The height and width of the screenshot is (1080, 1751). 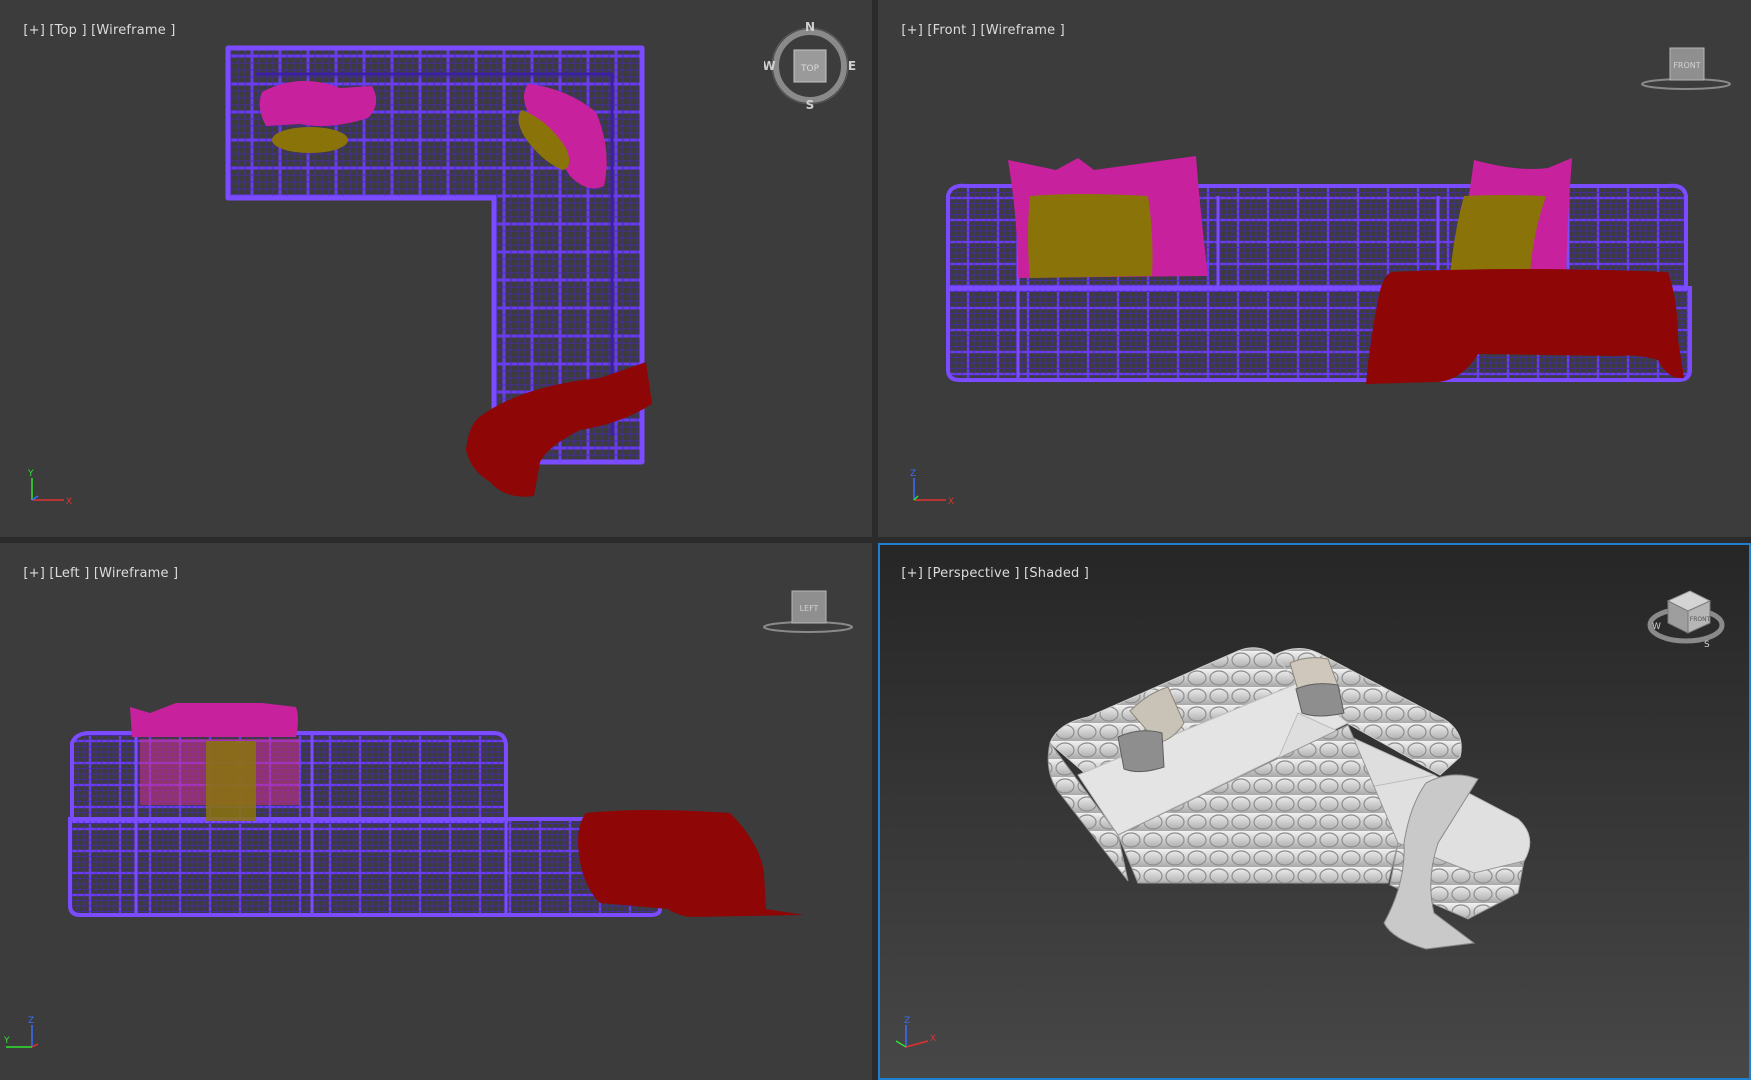 I want to click on sofa-left-seat, so click(x=365, y=867).